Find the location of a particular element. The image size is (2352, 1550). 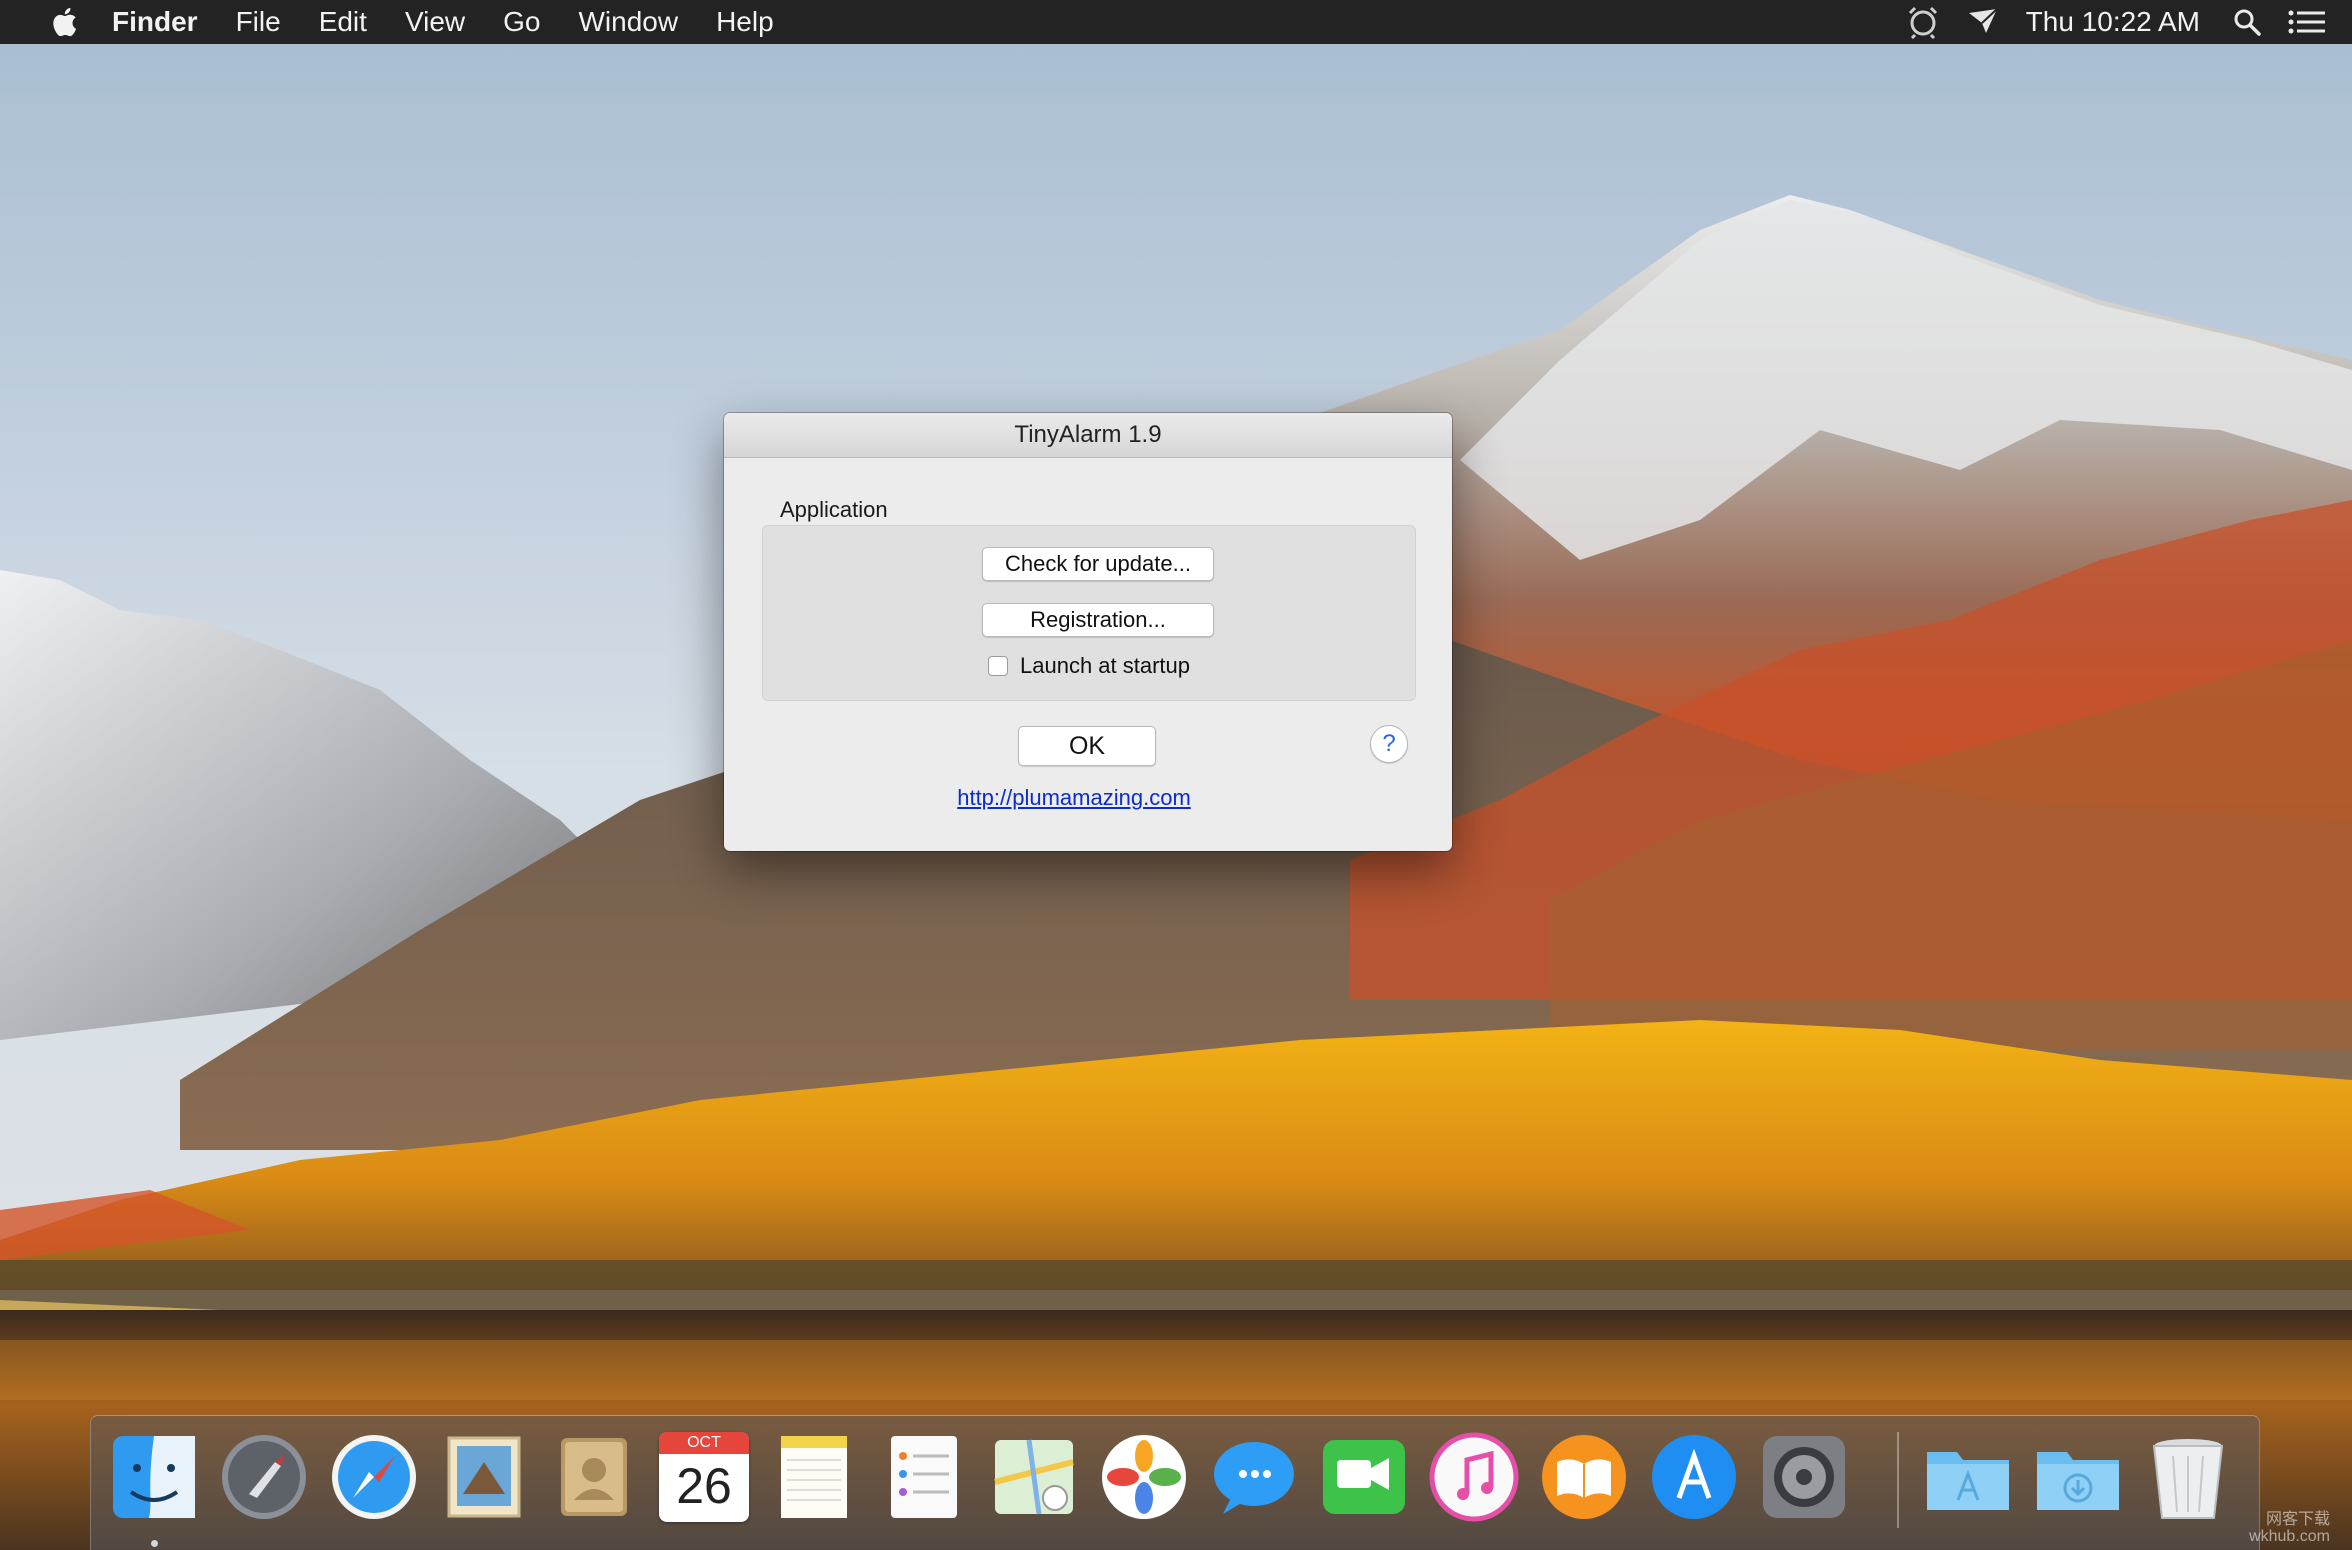

application-group-label: Application is located at coordinates (834, 509).